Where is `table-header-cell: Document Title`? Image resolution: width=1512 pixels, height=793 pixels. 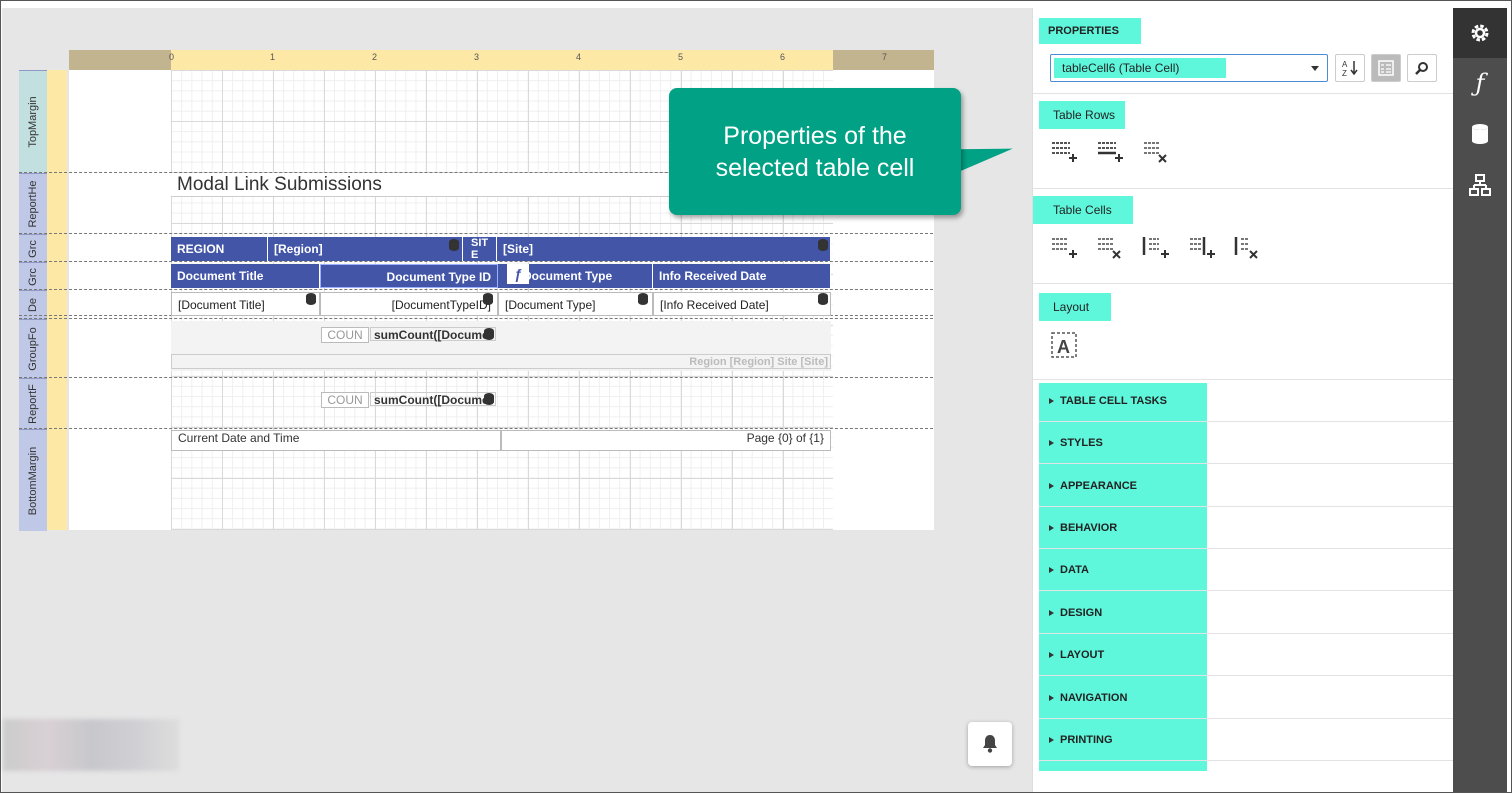 table-header-cell: Document Title is located at coordinates (245, 276).